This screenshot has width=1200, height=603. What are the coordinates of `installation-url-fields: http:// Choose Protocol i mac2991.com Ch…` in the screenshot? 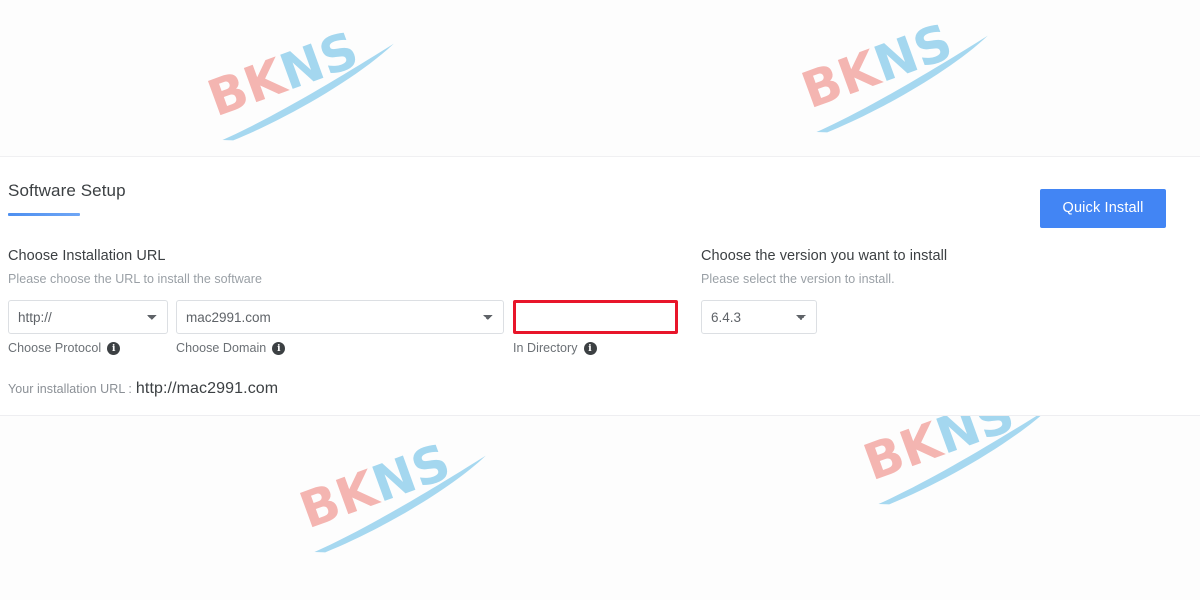 It's located at (348, 327).